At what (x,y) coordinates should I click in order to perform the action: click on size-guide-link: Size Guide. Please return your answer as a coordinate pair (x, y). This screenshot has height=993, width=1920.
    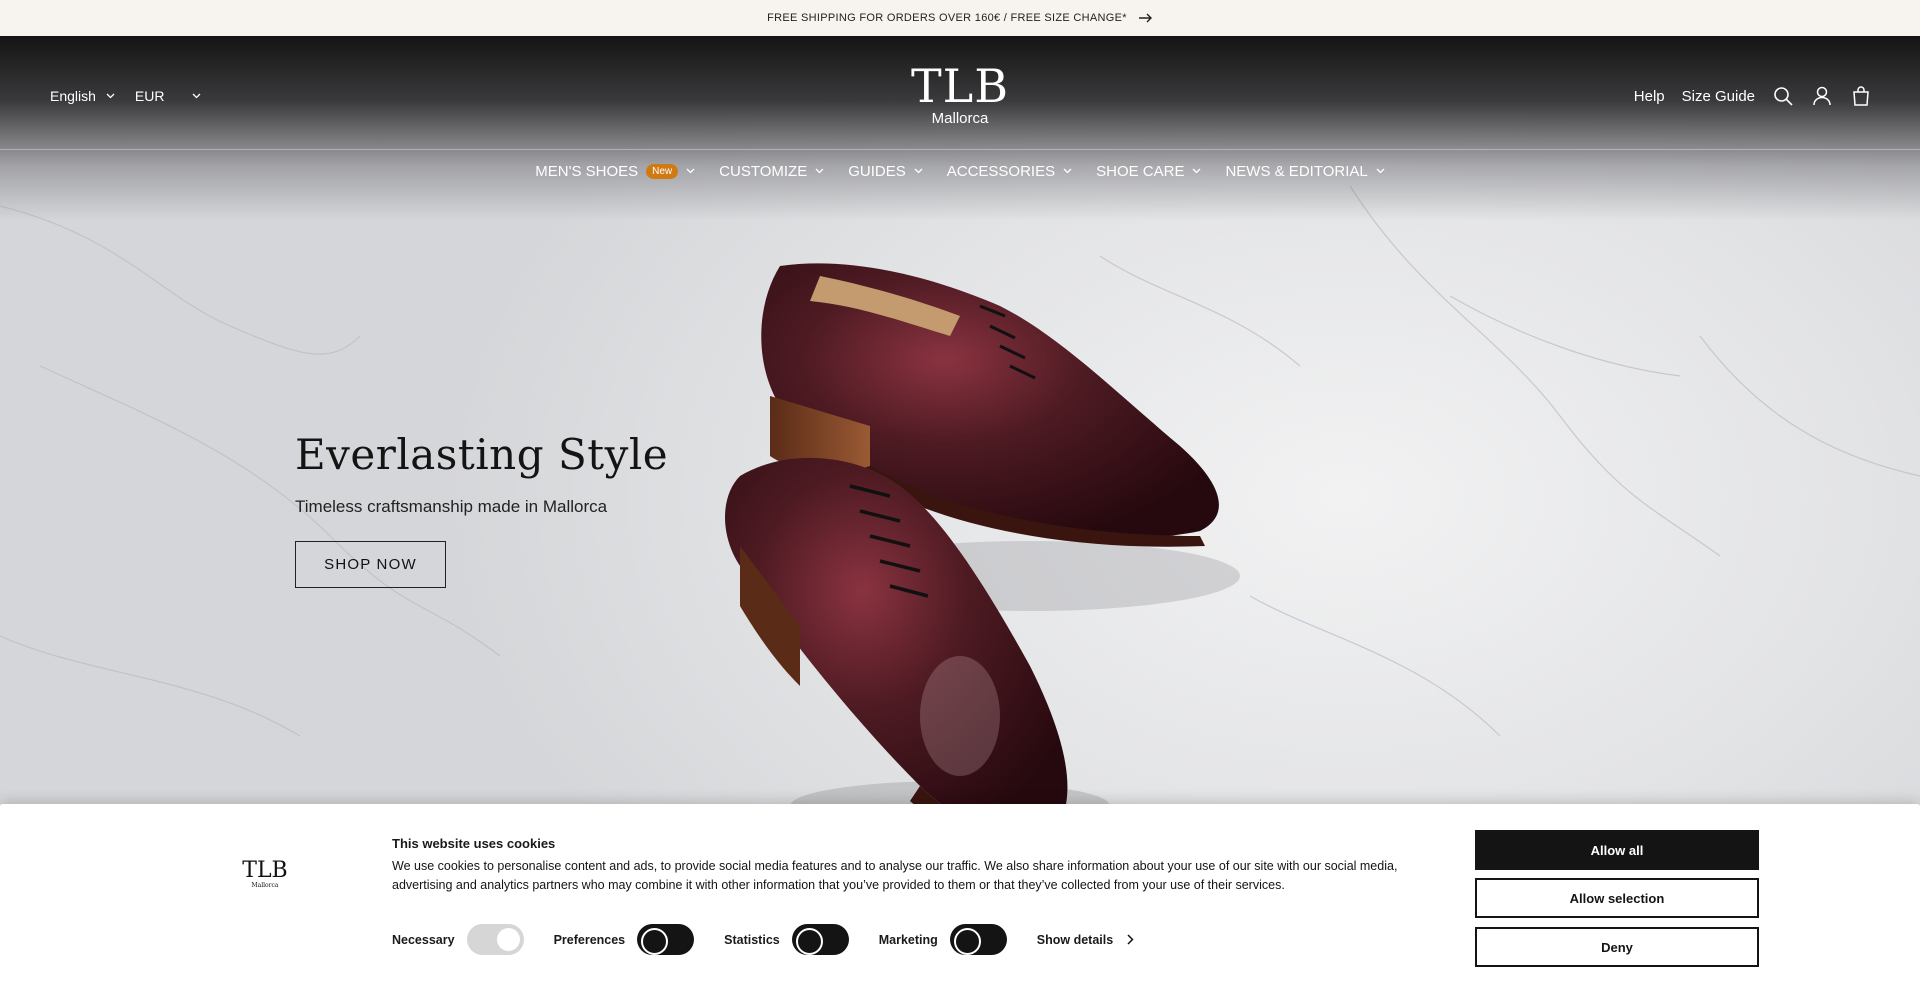
    Looking at the image, I should click on (1718, 96).